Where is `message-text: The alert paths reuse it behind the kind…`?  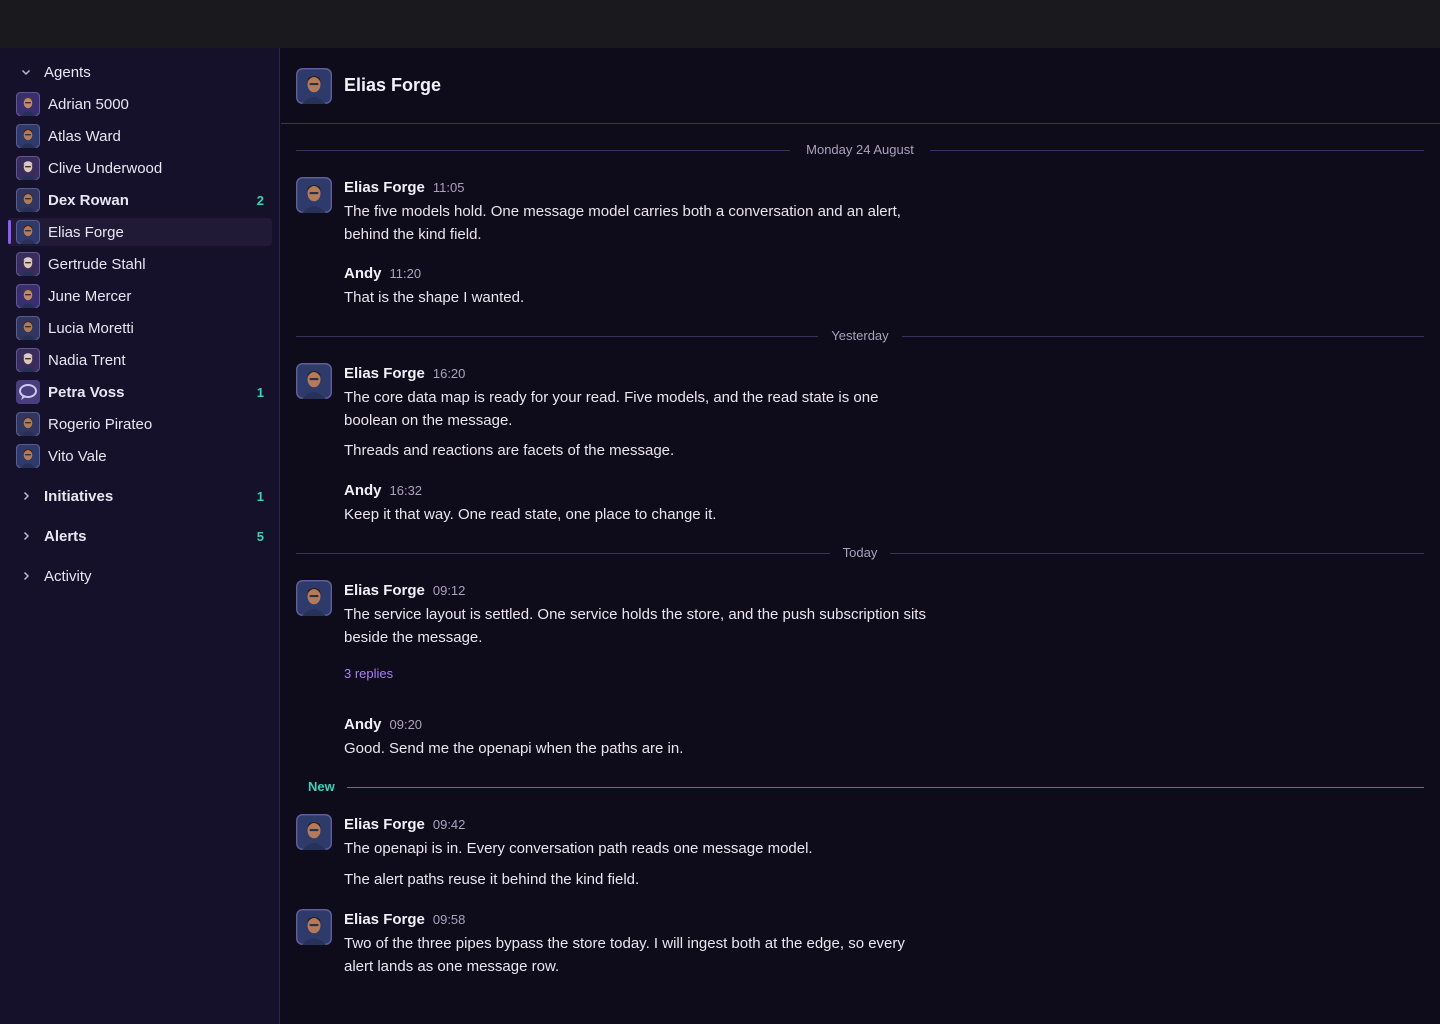
message-text: The alert paths reuse it behind the kind… is located at coordinates (492, 879).